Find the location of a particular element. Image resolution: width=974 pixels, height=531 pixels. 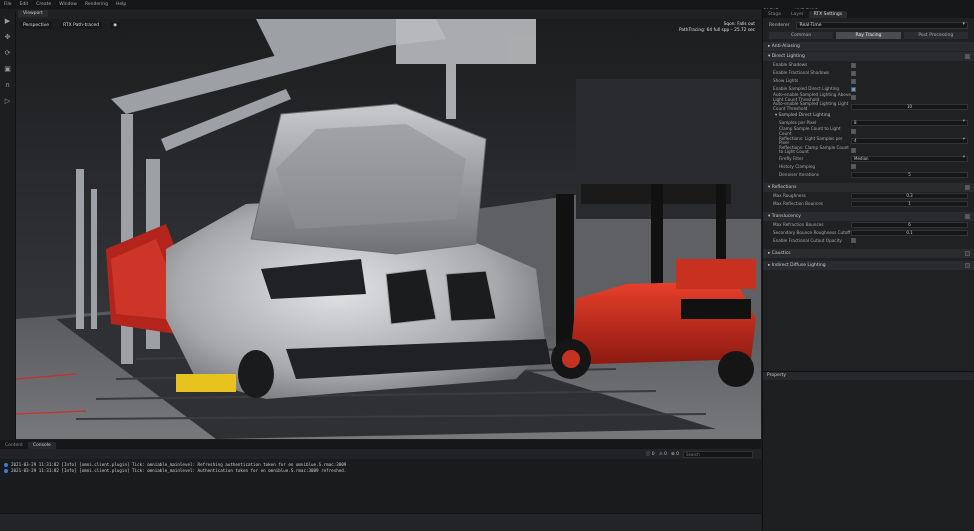

visibility-eye-icon: ◉ is located at coordinates (115, 25).